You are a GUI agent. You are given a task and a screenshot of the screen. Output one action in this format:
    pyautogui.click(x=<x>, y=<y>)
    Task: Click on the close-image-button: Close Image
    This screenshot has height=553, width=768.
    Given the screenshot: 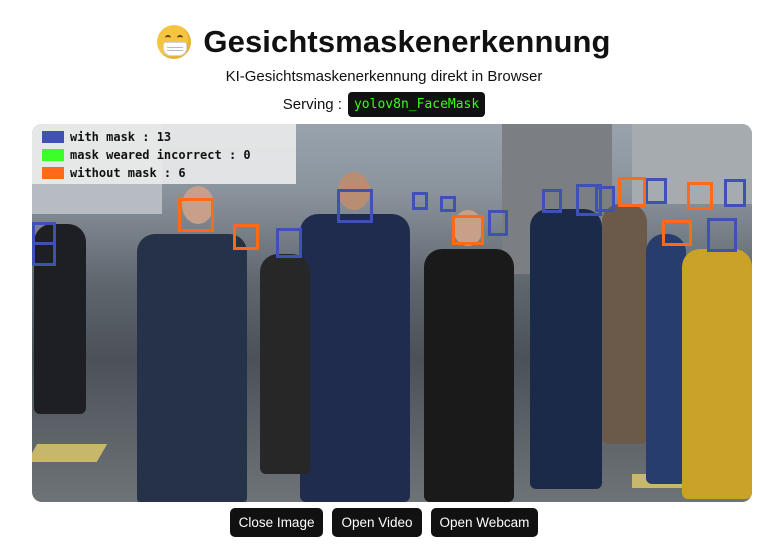 What is the action you would take?
    pyautogui.click(x=276, y=522)
    